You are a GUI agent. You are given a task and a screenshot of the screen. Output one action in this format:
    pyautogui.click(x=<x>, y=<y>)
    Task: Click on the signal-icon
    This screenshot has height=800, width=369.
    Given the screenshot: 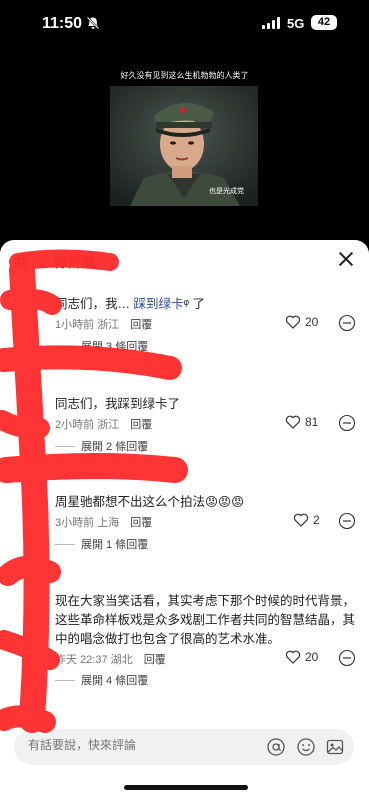 What is the action you would take?
    pyautogui.click(x=271, y=23)
    